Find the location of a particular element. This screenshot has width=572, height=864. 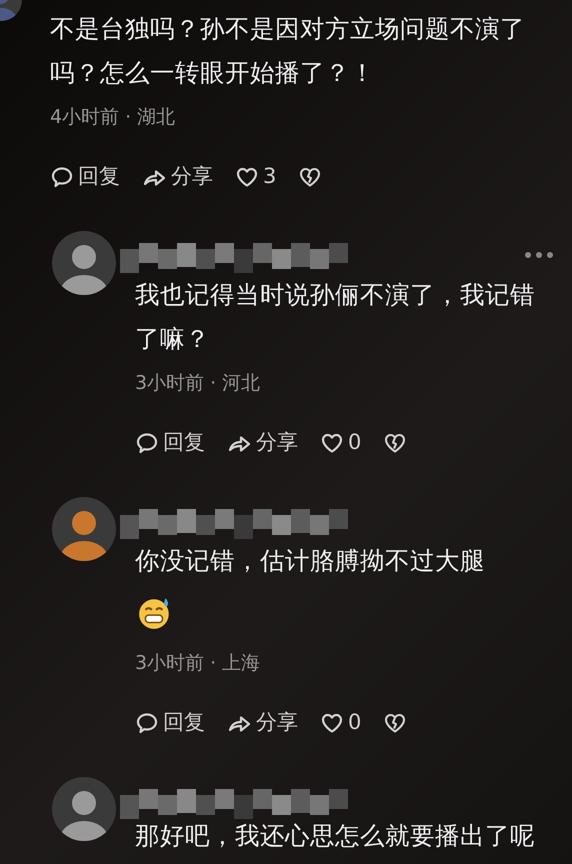

comment-text: 不是台独吗？孙不是因对方立场问题不演了吗？怎么一转眼开始播了？！ is located at coordinates (288, 51).